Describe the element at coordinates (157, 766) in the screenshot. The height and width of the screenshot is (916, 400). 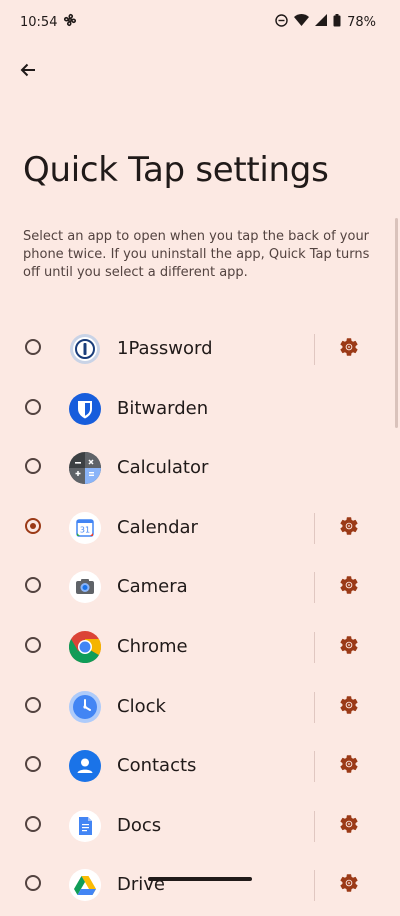
I see `app-name: Contacts` at that location.